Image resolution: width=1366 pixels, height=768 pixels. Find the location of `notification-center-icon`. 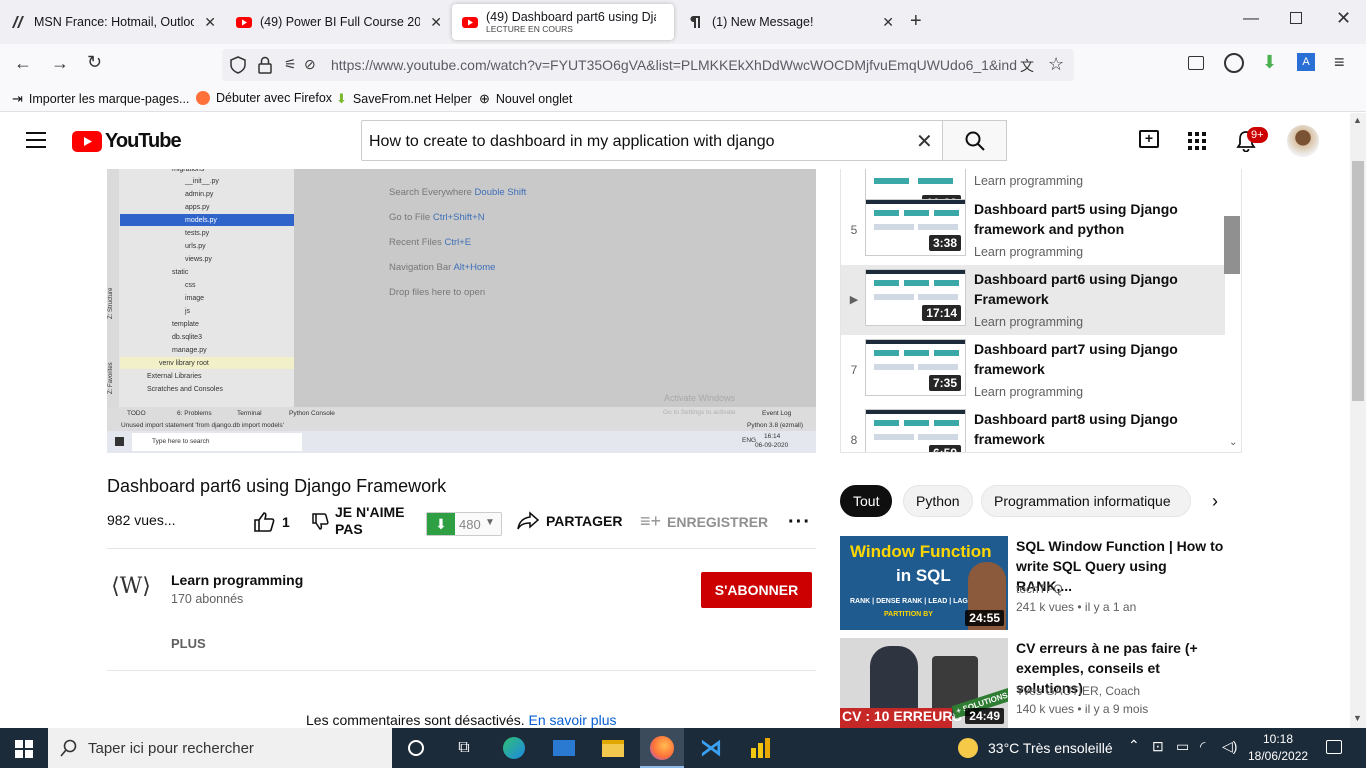

notification-center-icon is located at coordinates (1334, 747).